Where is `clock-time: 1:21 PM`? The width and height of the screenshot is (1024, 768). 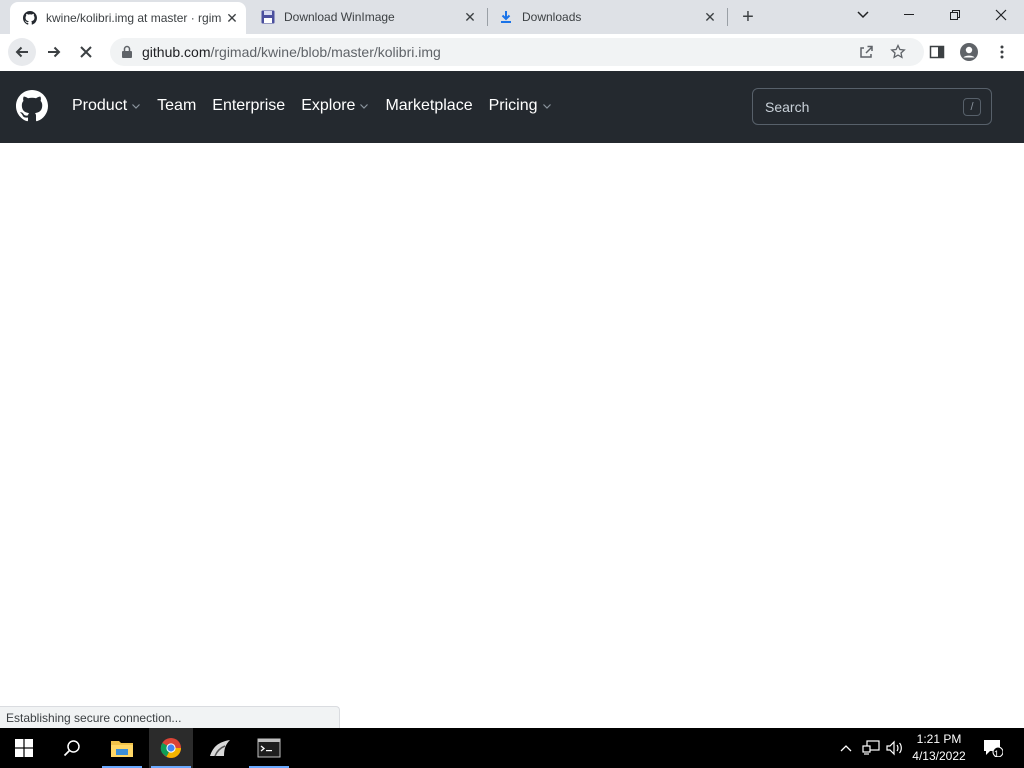 clock-time: 1:21 PM is located at coordinates (939, 739).